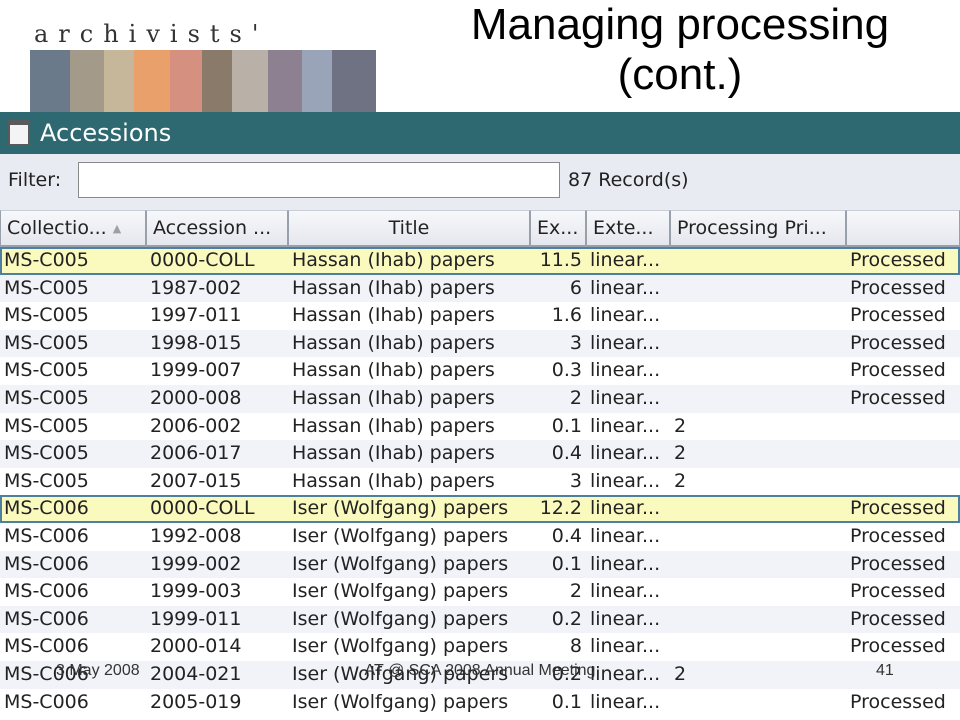 The height and width of the screenshot is (720, 960). I want to click on cell-extent-number: 0.3, so click(566, 370).